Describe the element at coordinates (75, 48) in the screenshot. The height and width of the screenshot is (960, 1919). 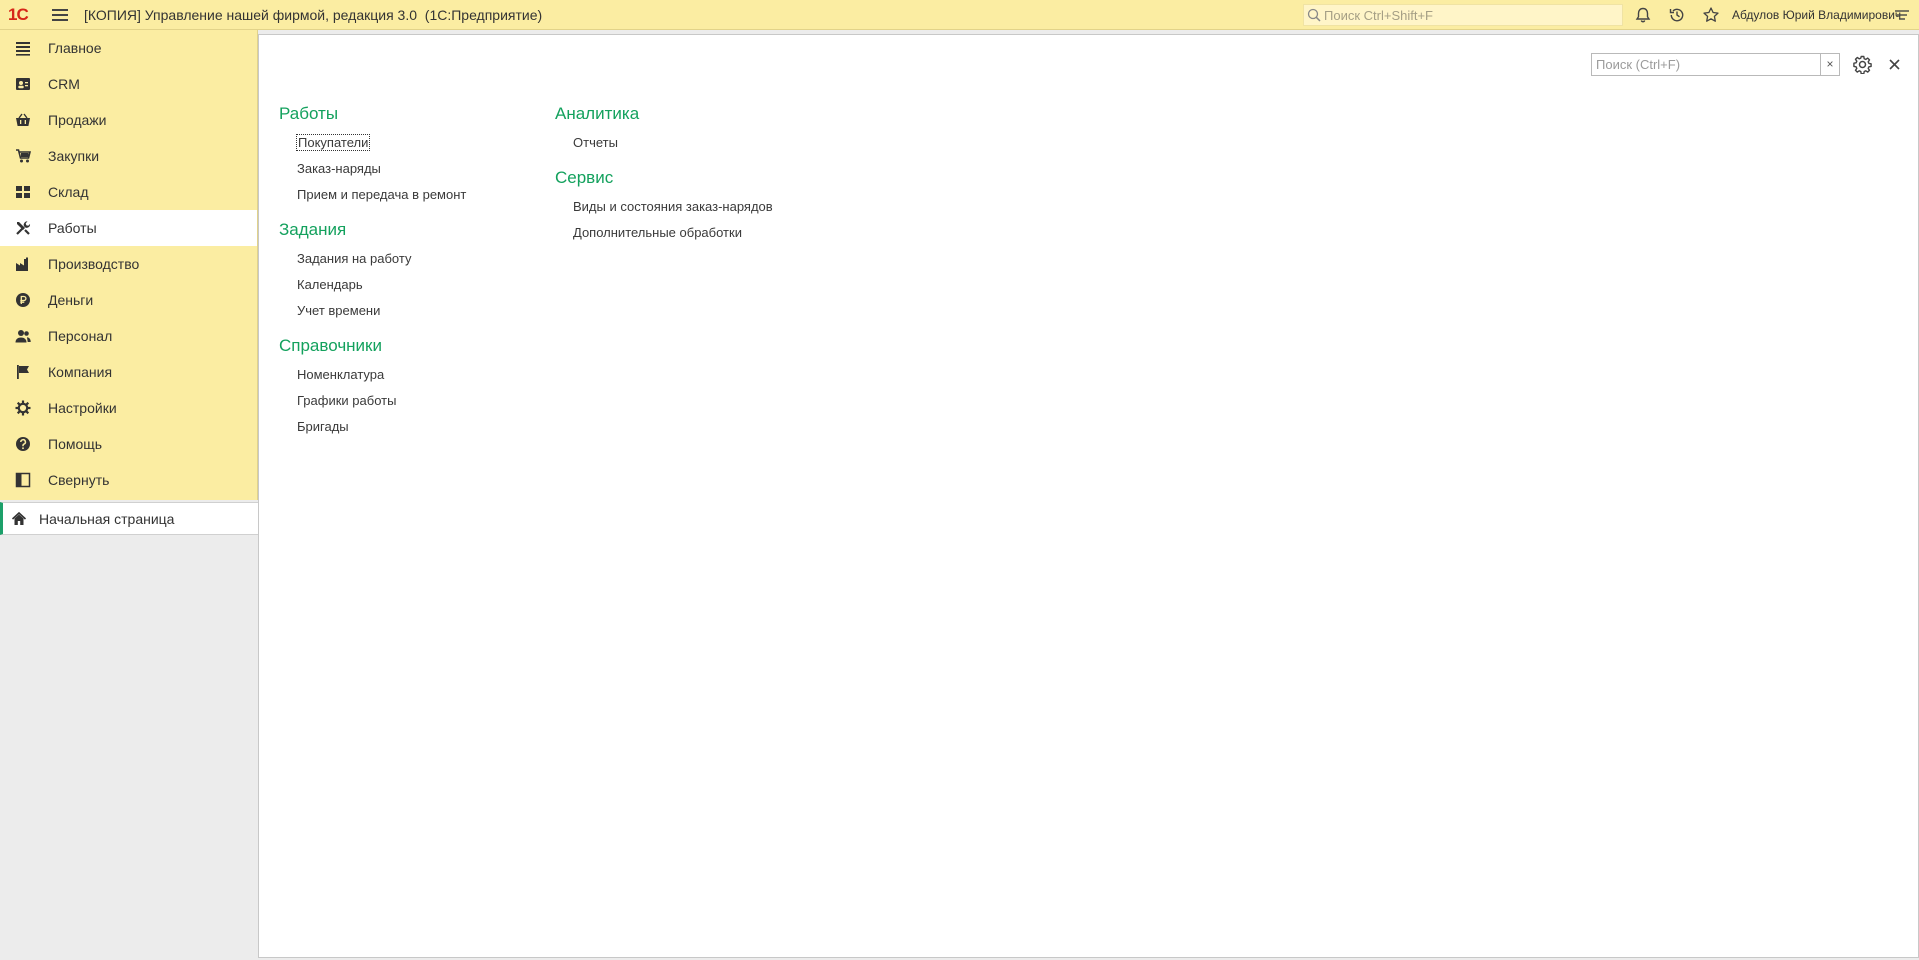
I see `sidebar-item-label: Главное` at that location.